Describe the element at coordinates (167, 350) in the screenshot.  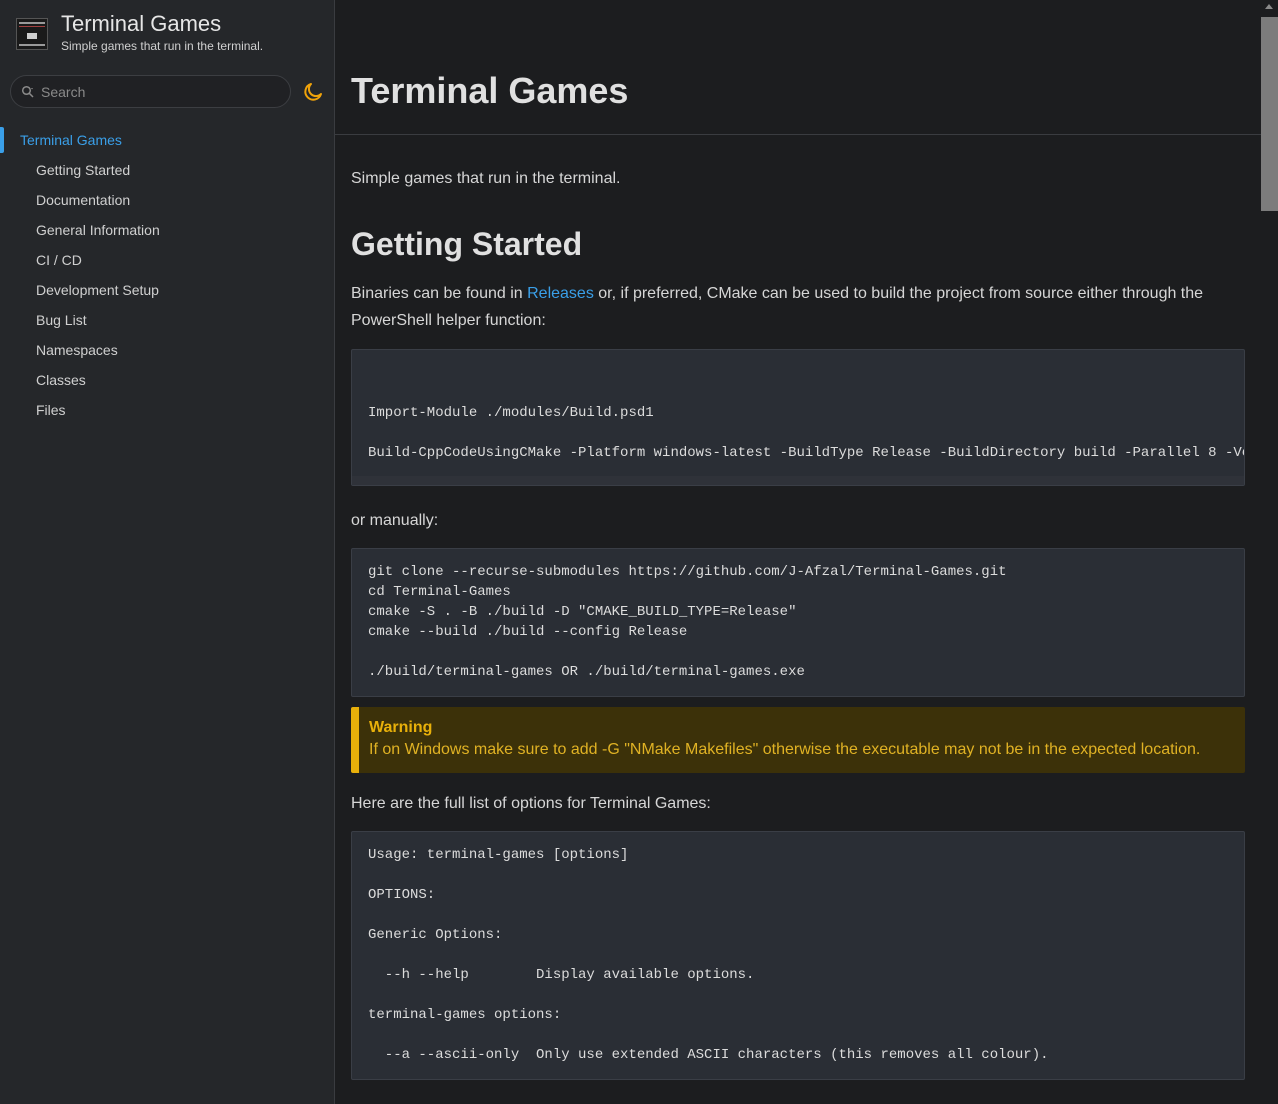
I see `nav-item-namespaces: Namespaces` at that location.